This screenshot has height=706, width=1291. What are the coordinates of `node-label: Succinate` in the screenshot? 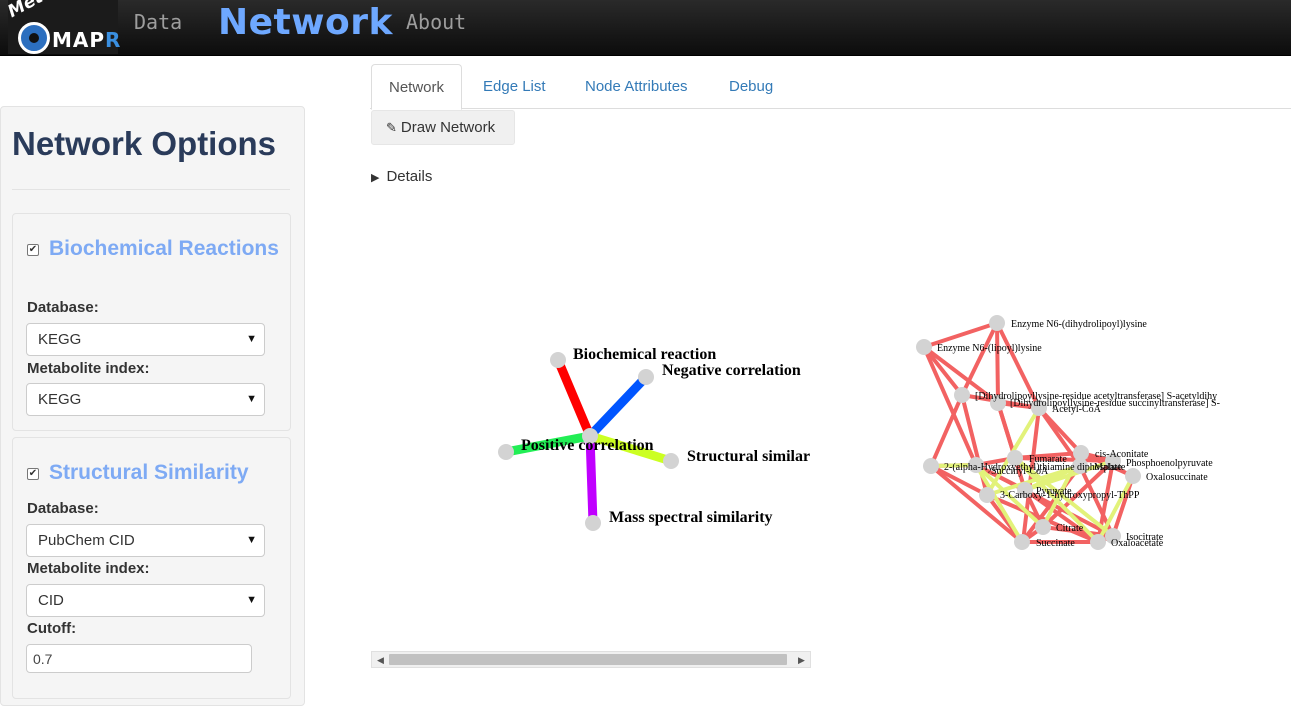 It's located at (1055, 543).